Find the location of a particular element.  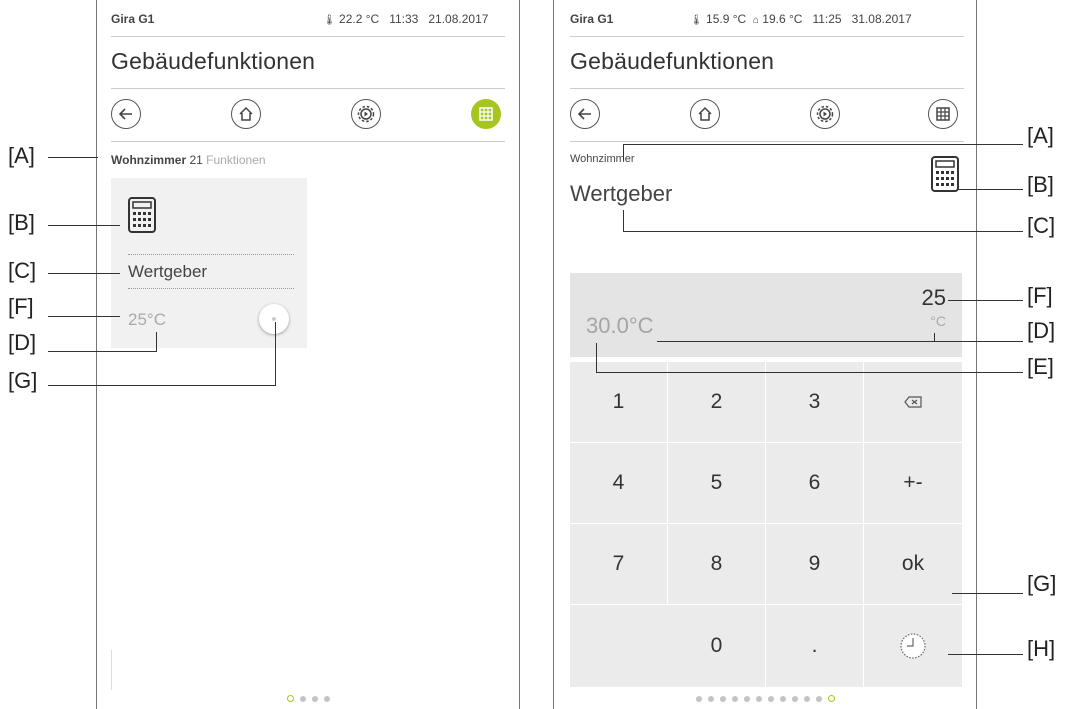

backspace-key is located at coordinates (913, 402).